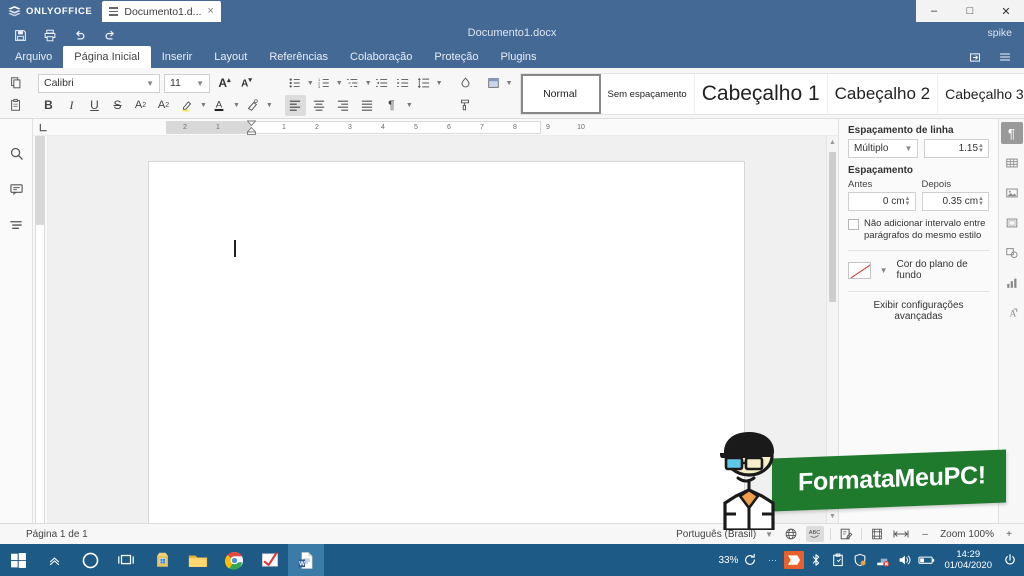 Image resolution: width=1024 pixels, height=576 pixels. I want to click on task-view-icon, so click(126, 560).